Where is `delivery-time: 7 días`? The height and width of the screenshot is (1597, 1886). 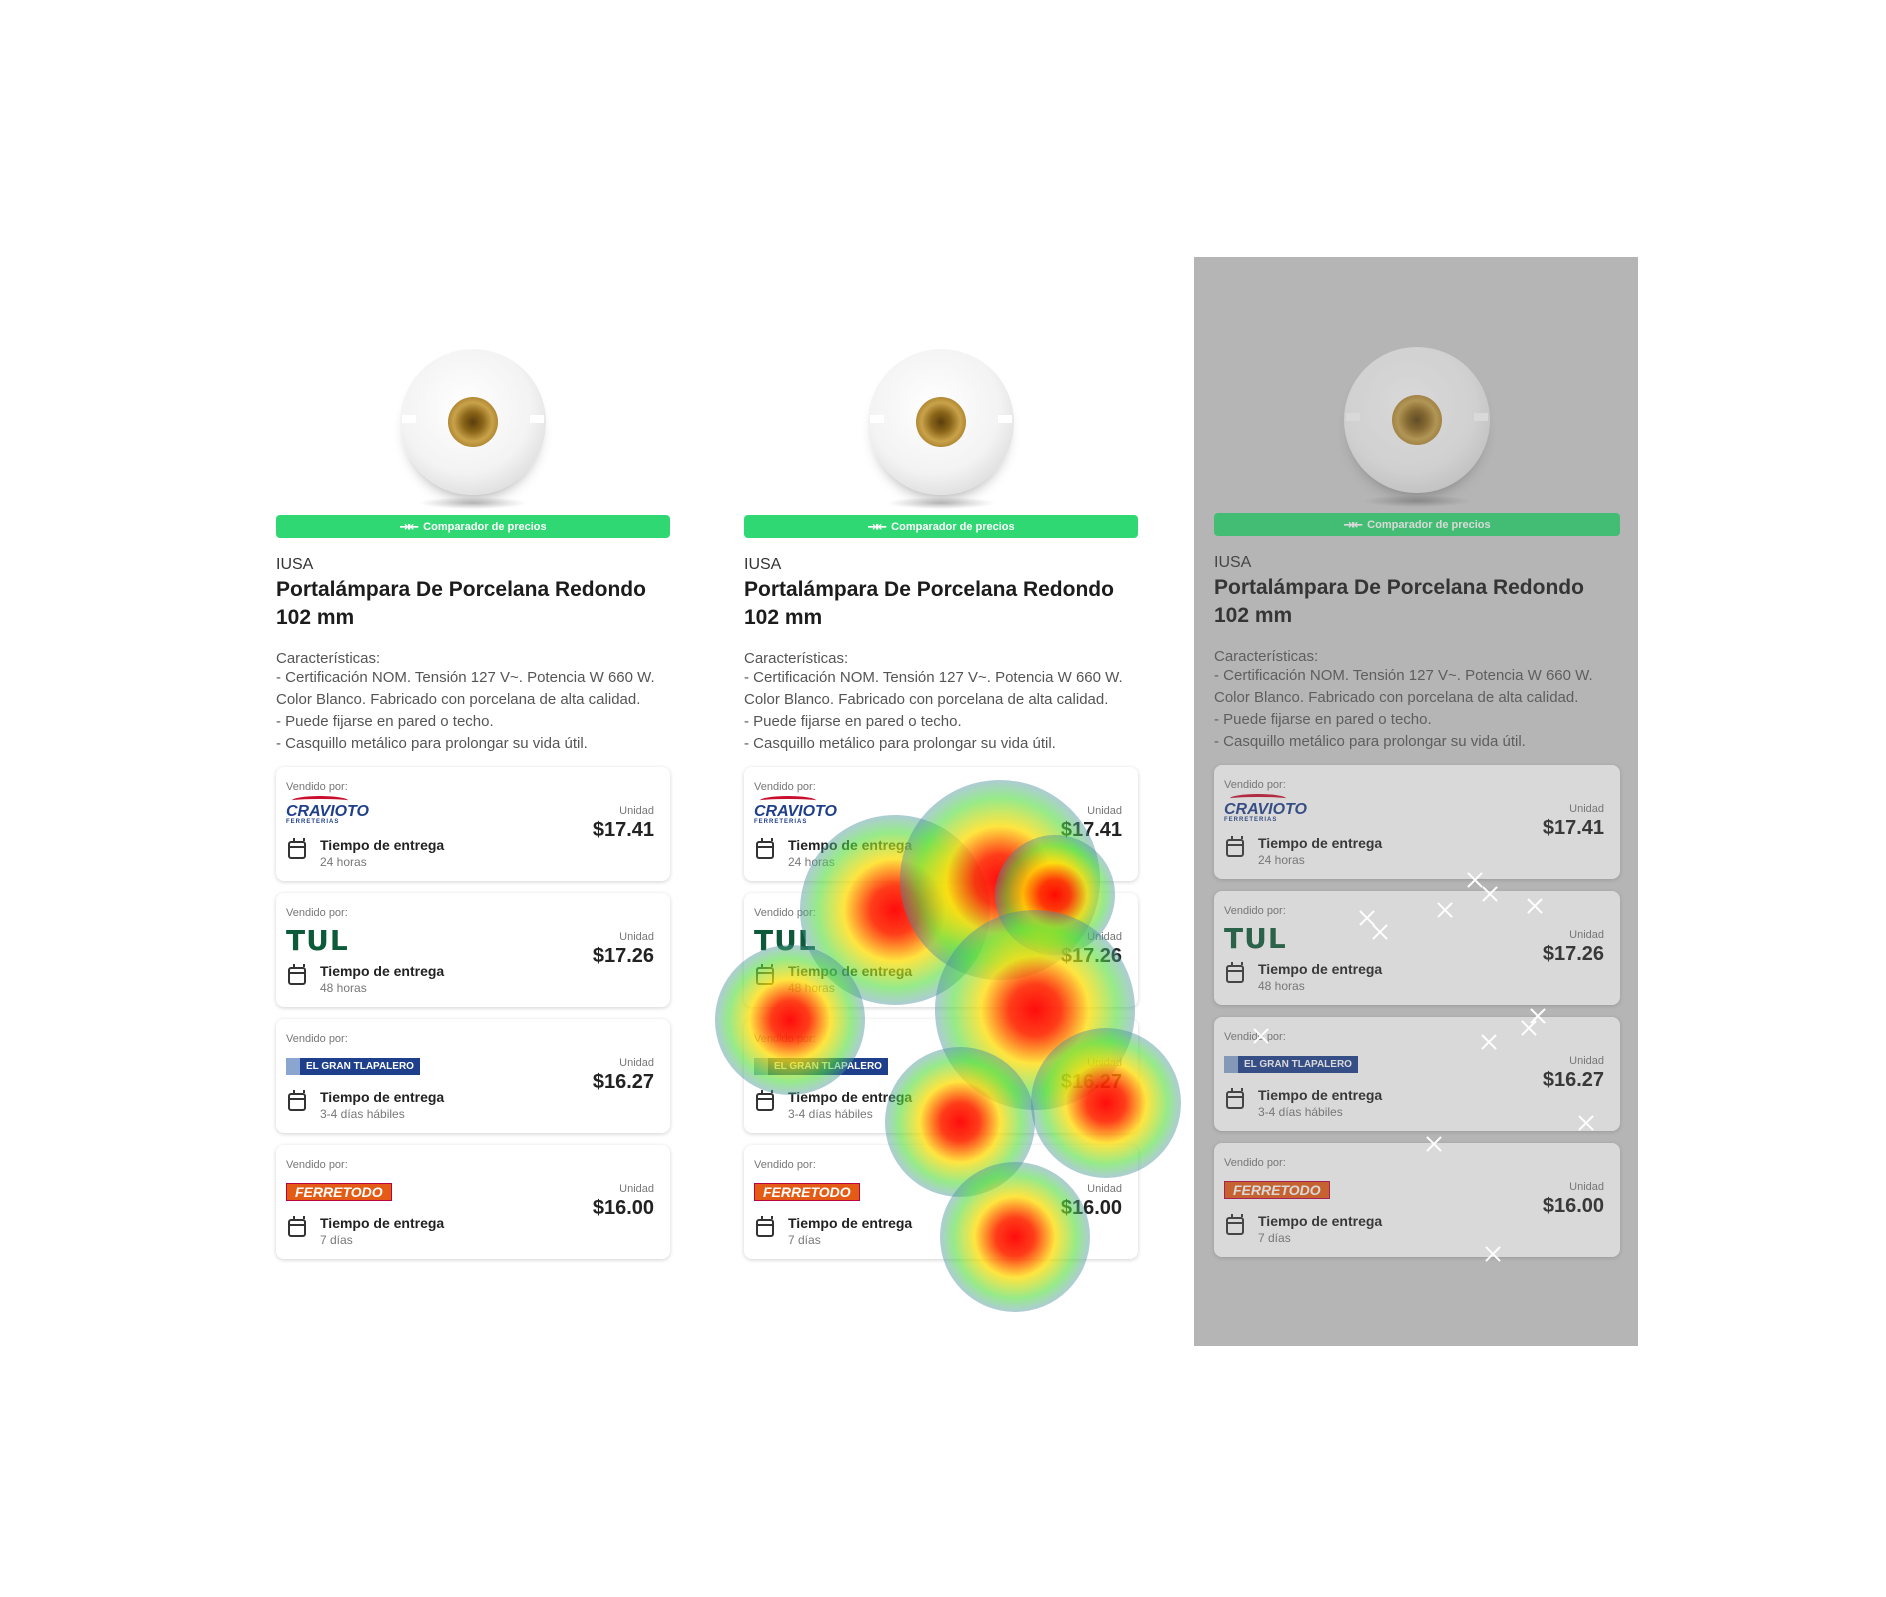 delivery-time: 7 días is located at coordinates (336, 1240).